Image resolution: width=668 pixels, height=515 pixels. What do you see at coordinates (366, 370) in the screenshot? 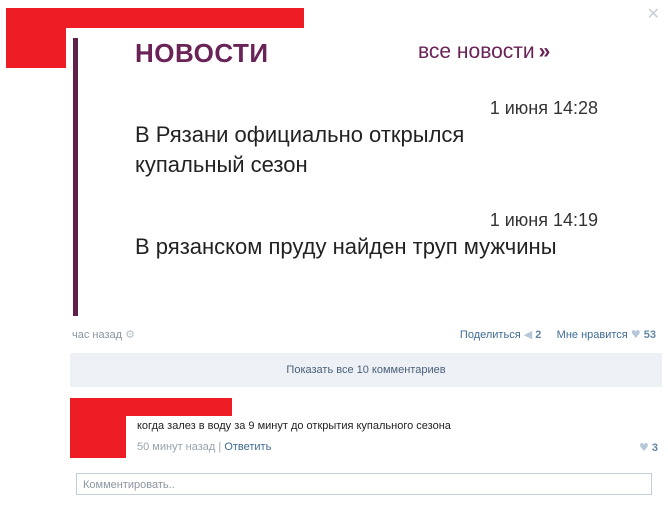
I see `show-all-comments-button: Показать все 10 комментариев` at bounding box center [366, 370].